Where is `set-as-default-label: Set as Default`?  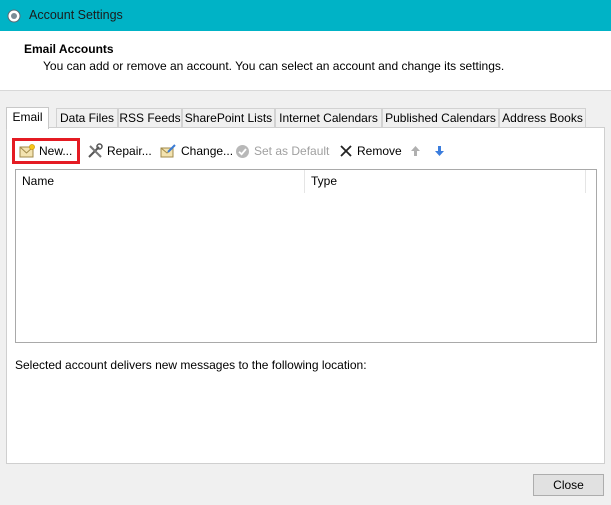 set-as-default-label: Set as Default is located at coordinates (292, 151).